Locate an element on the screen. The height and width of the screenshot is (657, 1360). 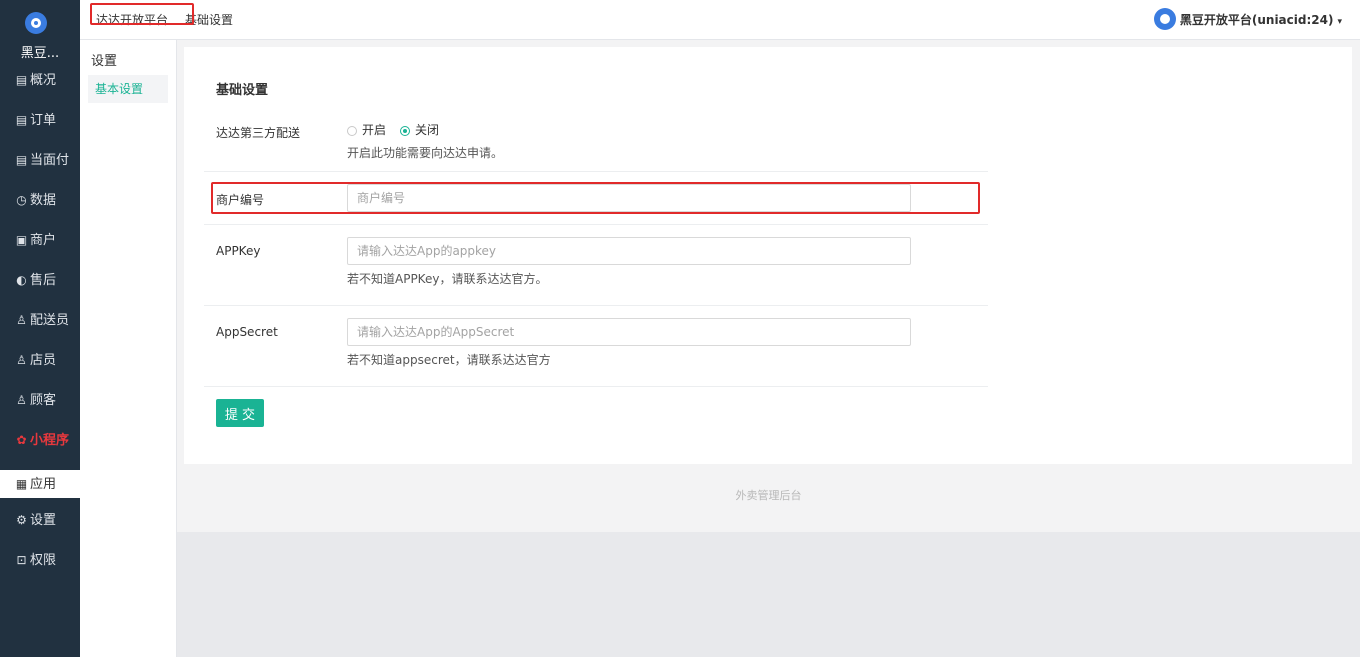
radio-enable: 开启 is located at coordinates (366, 129).